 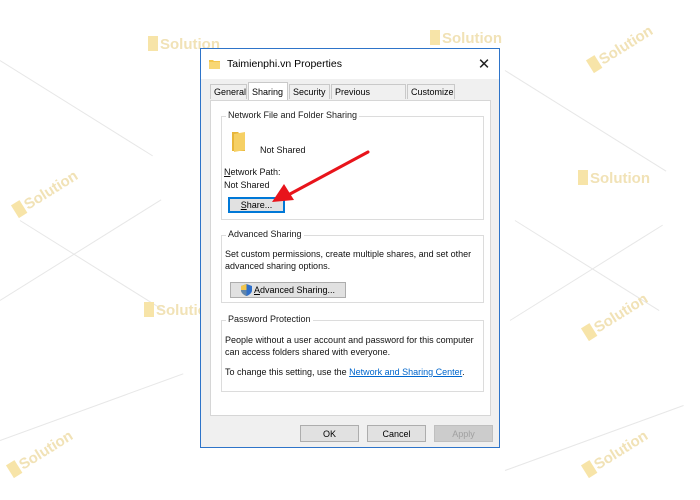 What do you see at coordinates (252, 172) in the screenshot?
I see `network-path-label: Network Path:` at bounding box center [252, 172].